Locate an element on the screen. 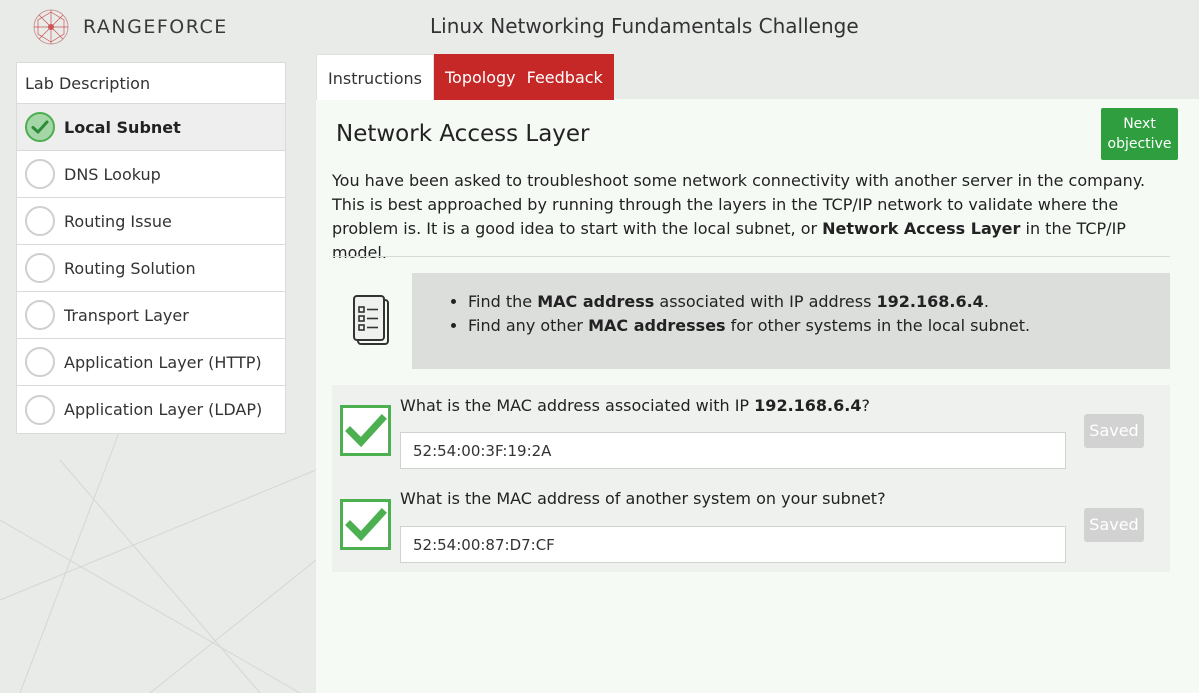  sidebar-item-label: Routing Issue is located at coordinates (118, 221).